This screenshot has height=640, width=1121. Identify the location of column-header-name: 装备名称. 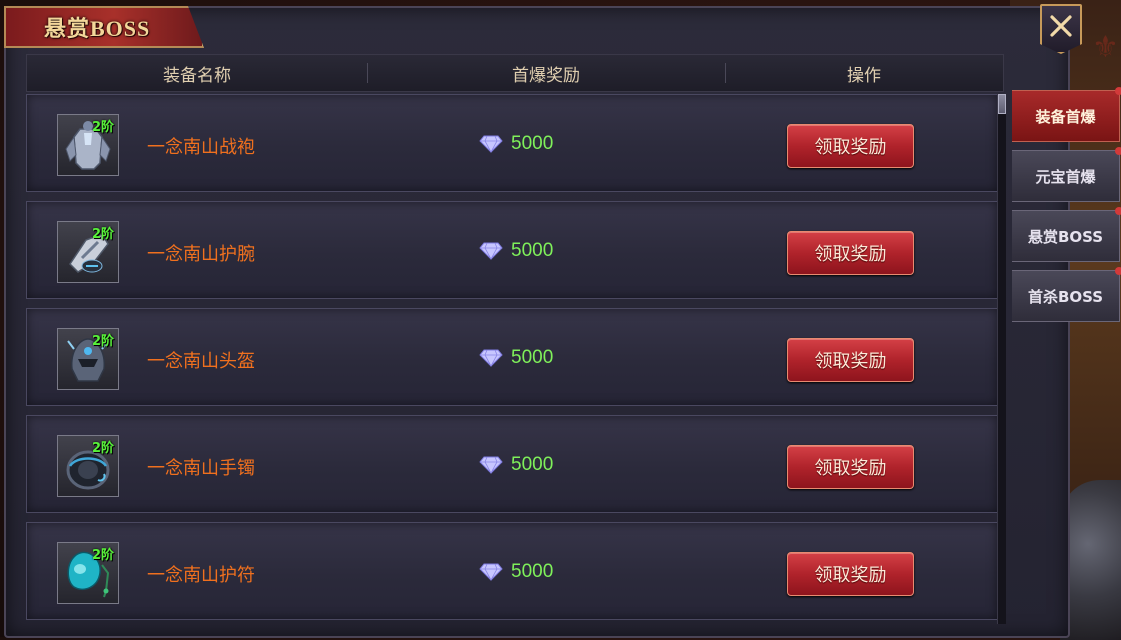
(197, 75).